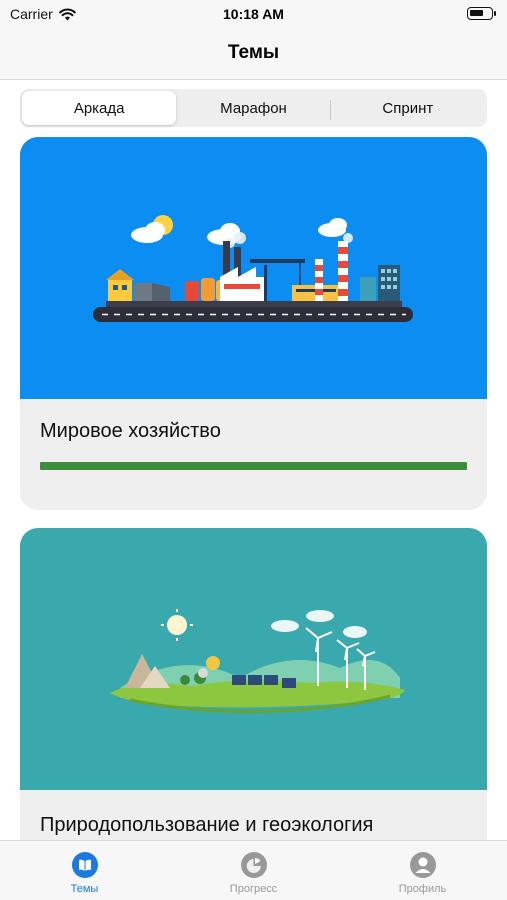  What do you see at coordinates (422, 889) in the screenshot?
I see `tab-profile-label: Профиль` at bounding box center [422, 889].